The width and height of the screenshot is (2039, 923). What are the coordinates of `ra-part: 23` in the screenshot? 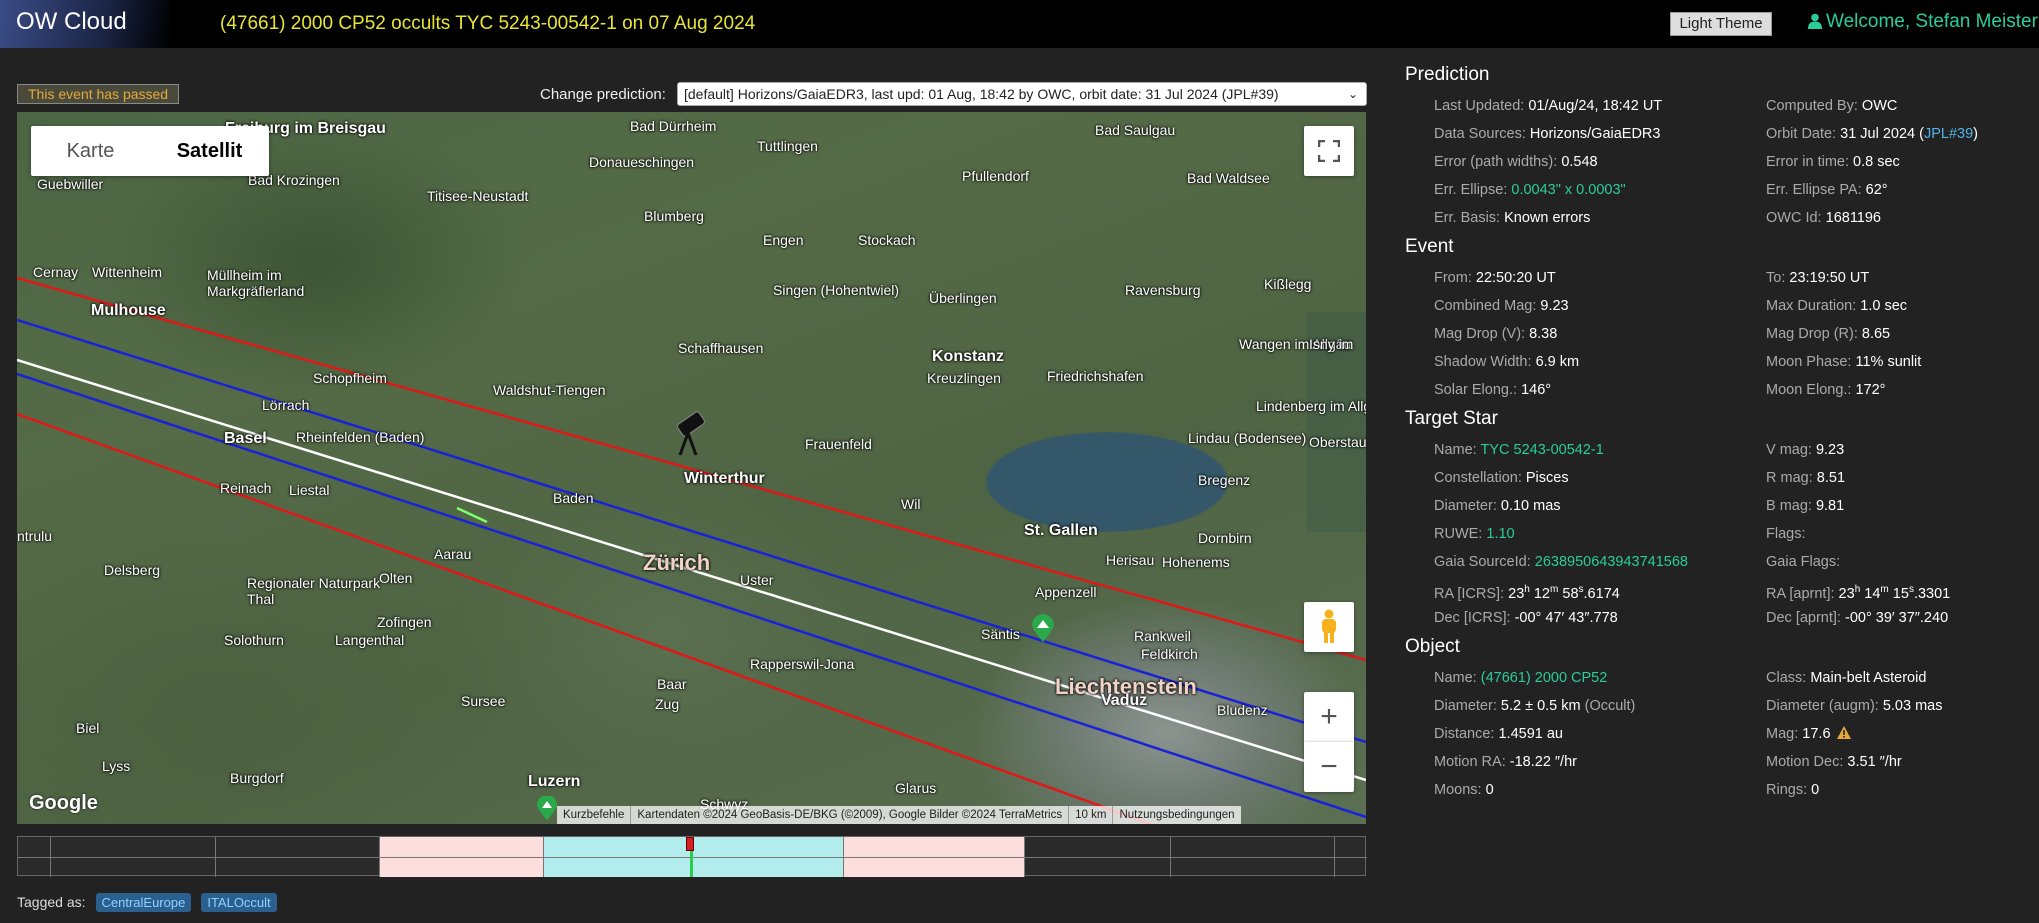 It's located at (1846, 593).